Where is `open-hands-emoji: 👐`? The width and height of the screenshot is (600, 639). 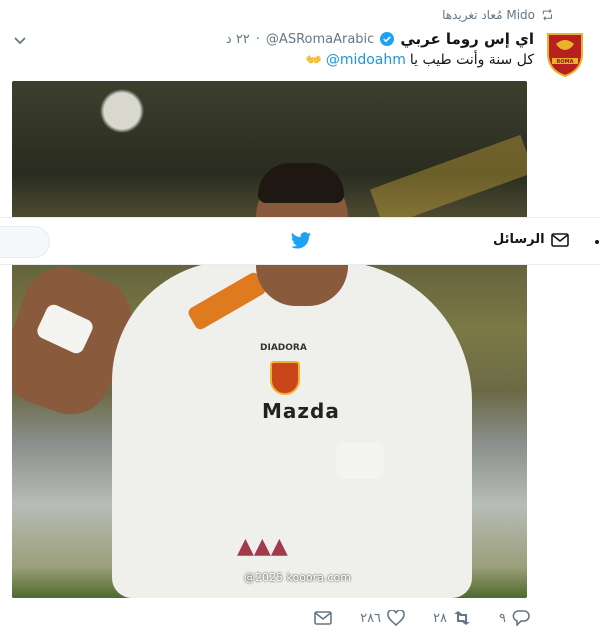 open-hands-emoji: 👐 is located at coordinates (313, 60).